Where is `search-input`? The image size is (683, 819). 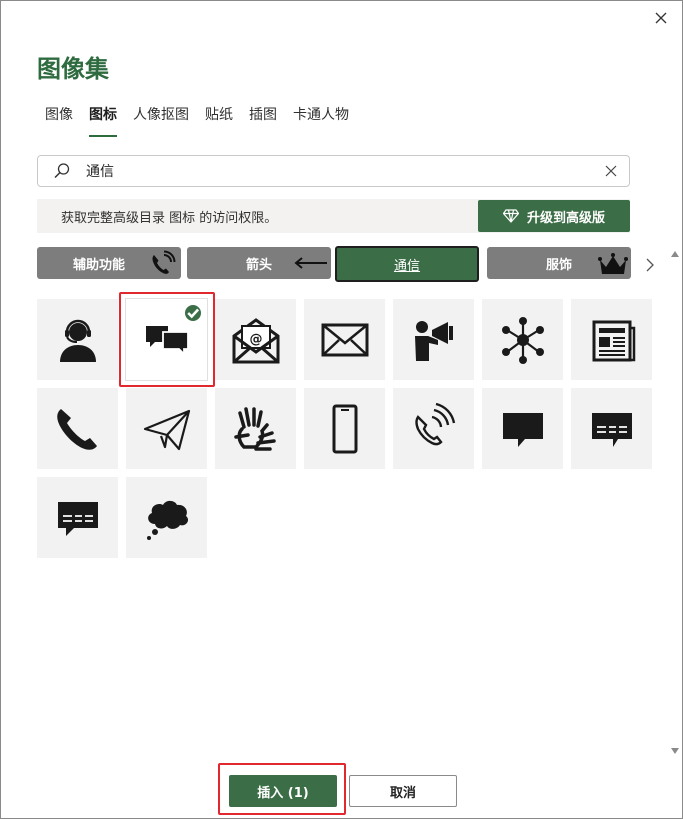
search-input is located at coordinates (336, 171).